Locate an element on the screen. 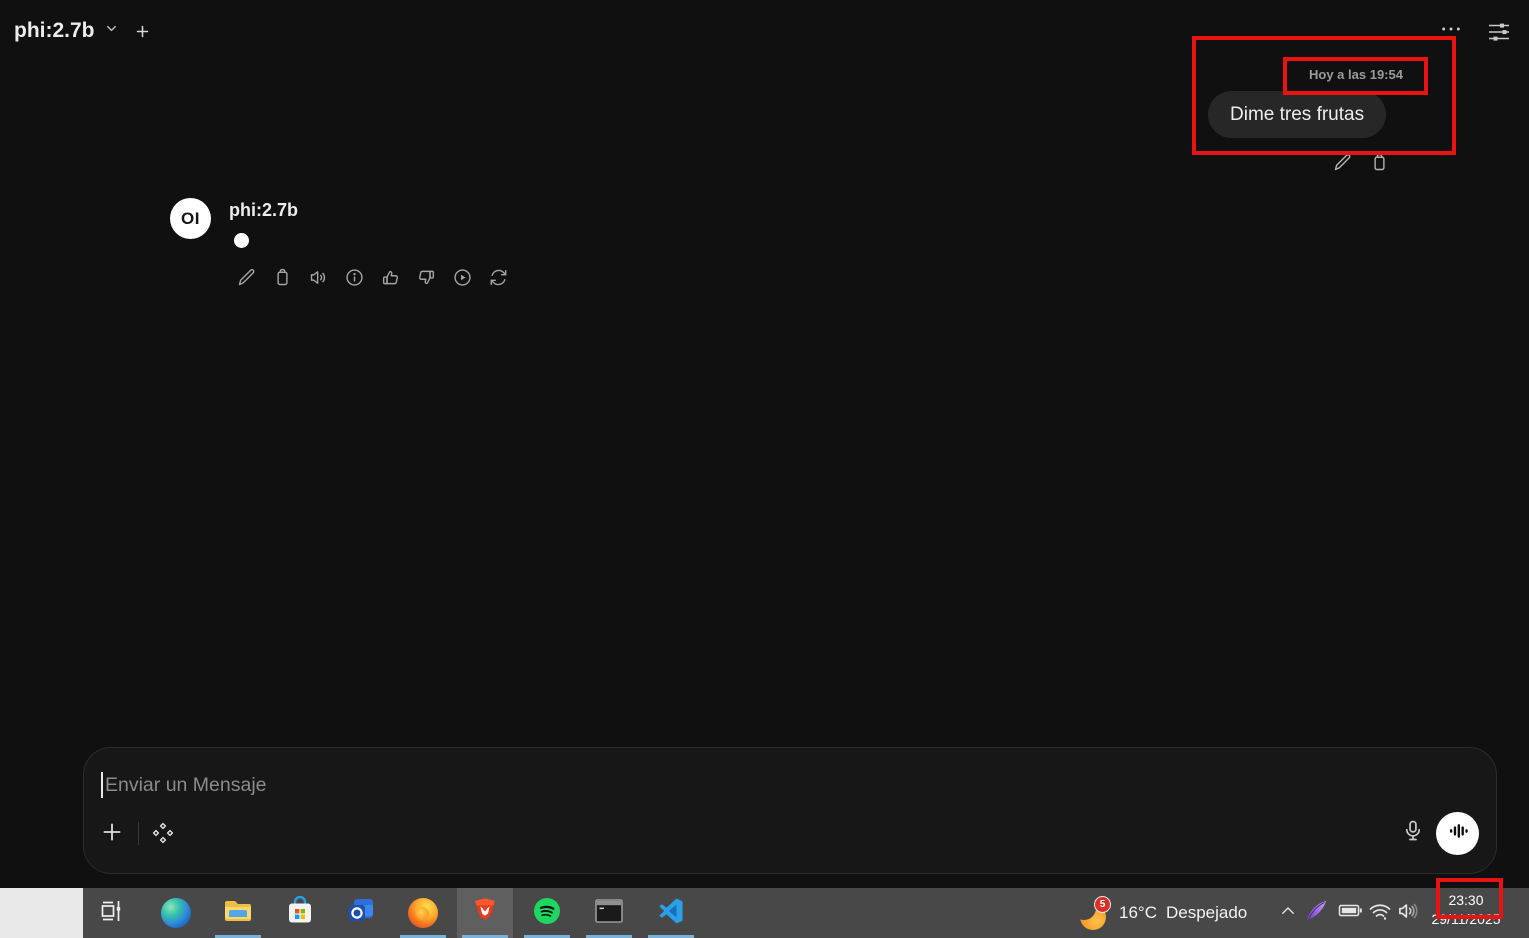 This screenshot has height=938, width=1529. sliders-icon is located at coordinates (1499, 32).